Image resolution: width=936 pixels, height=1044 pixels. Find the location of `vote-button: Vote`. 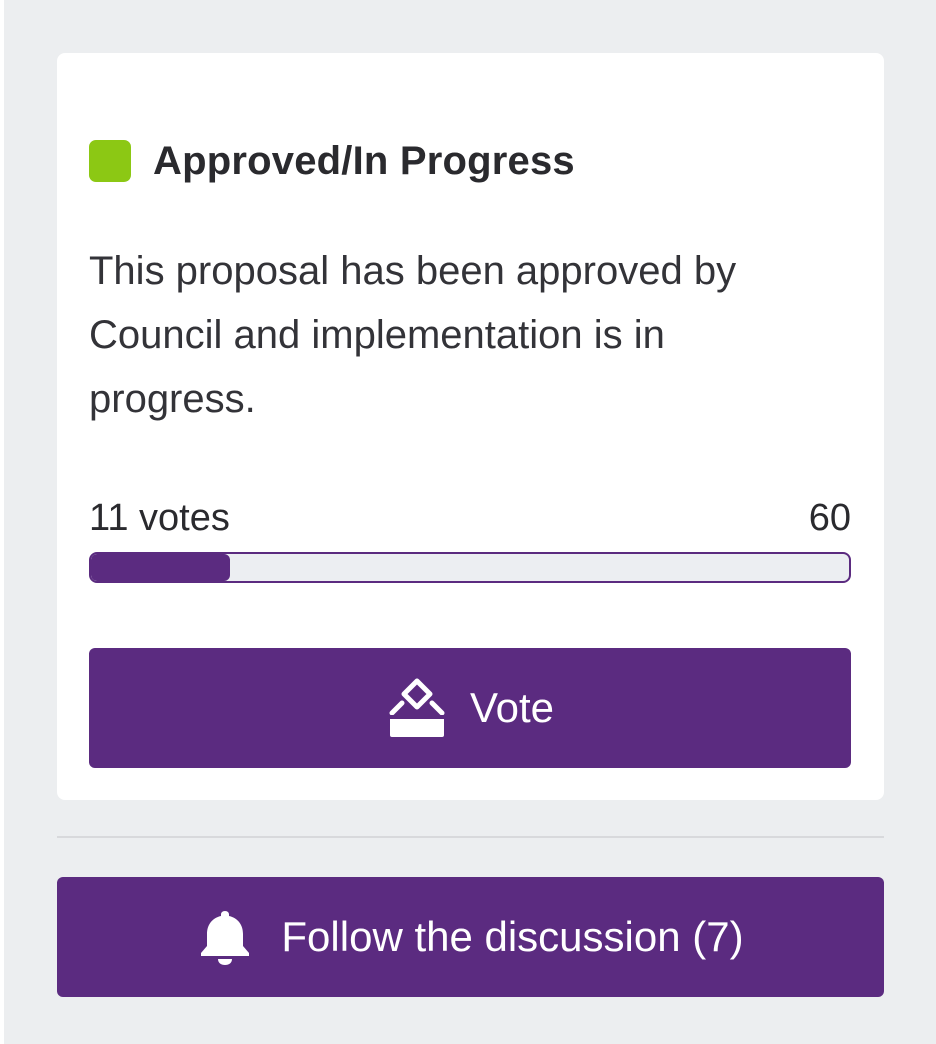

vote-button: Vote is located at coordinates (470, 708).